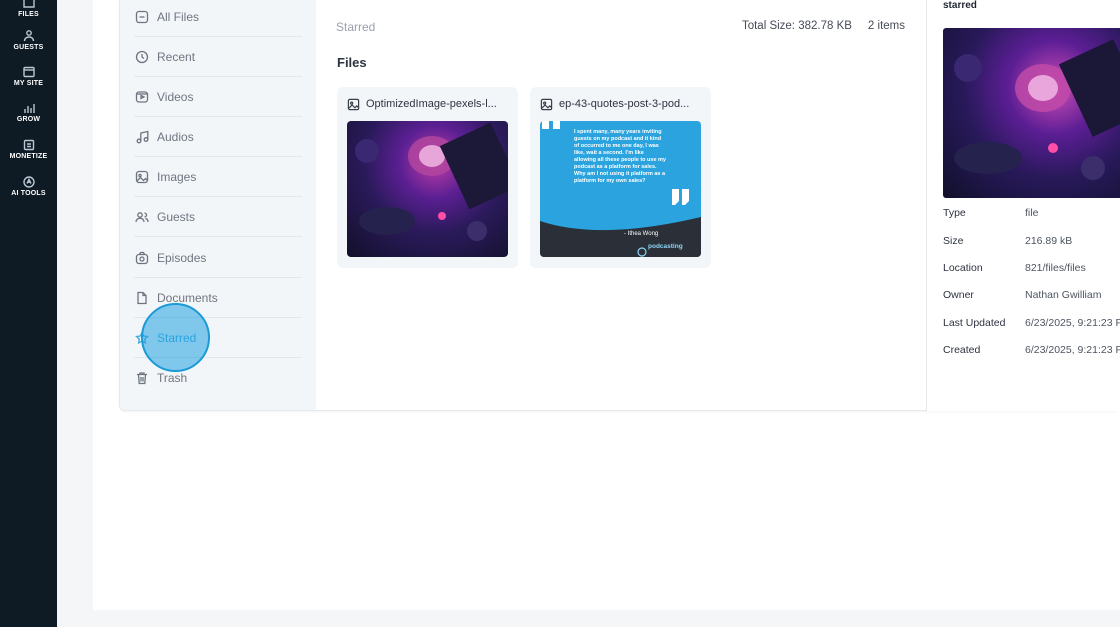 This screenshot has height=627, width=1120. Describe the element at coordinates (1014, 269) in the screenshot. I see `detail-row-location: Location 821/files/files` at that location.